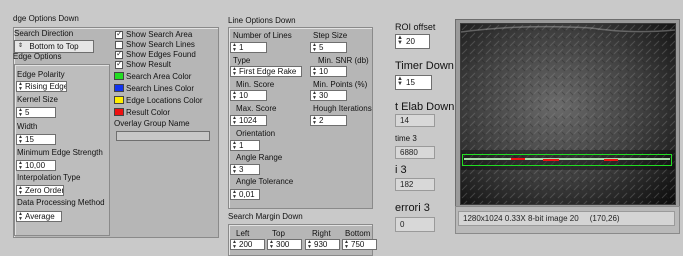 The image size is (683, 256). Describe the element at coordinates (27, 112) in the screenshot. I see `kernel-size-value: 5` at that location.